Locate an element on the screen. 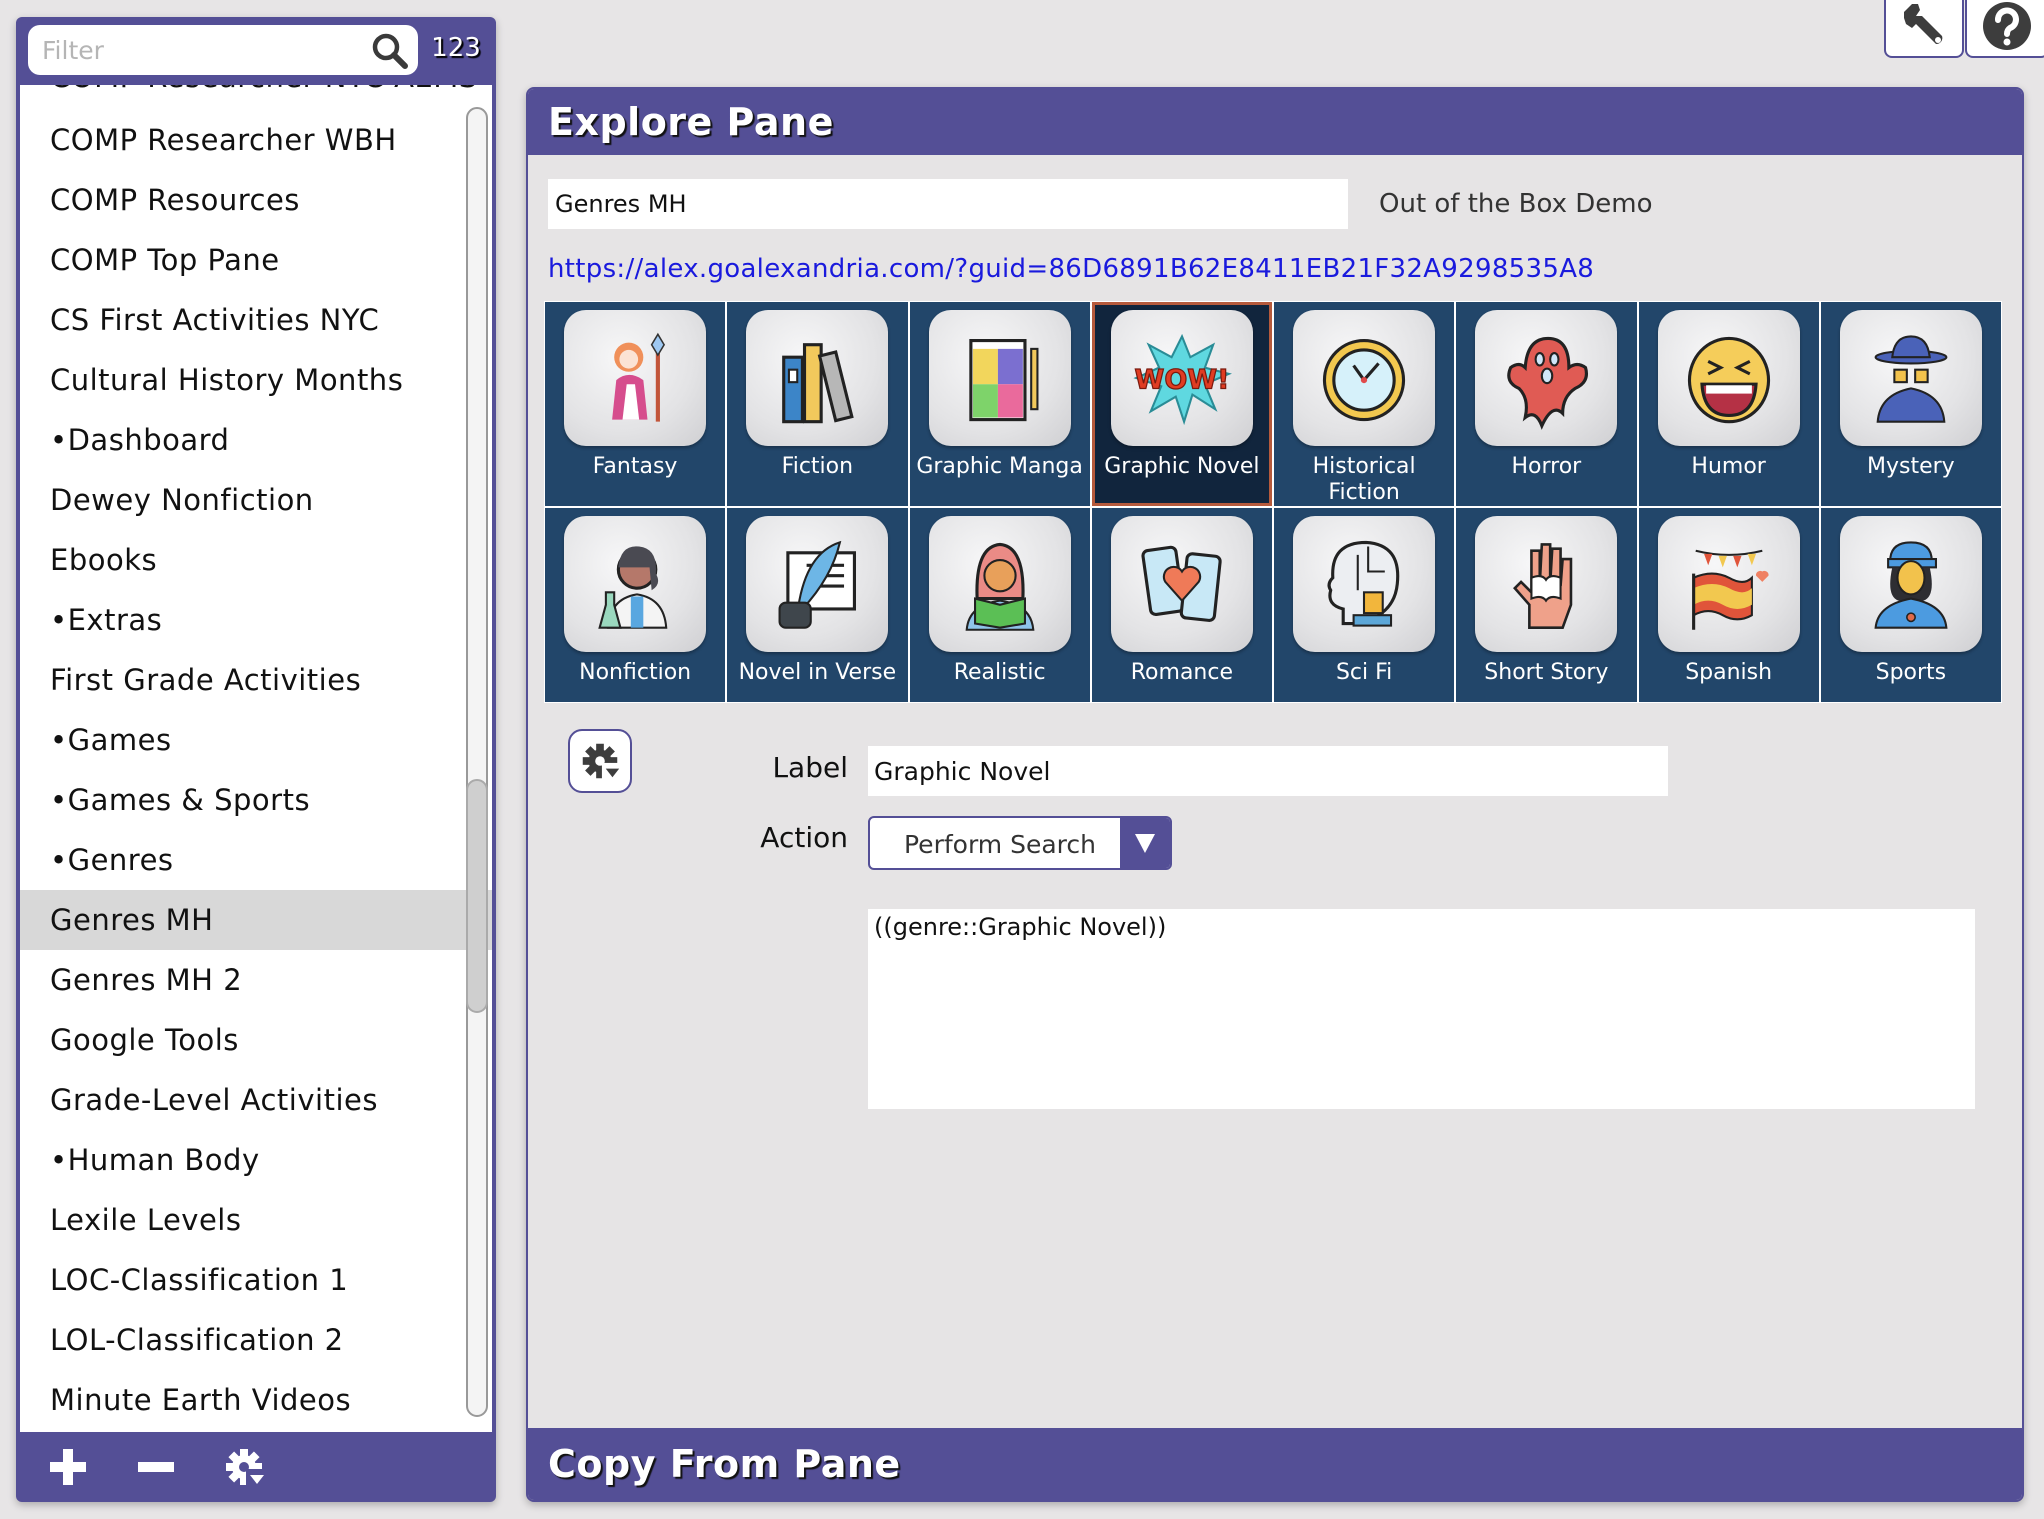  genre-tile-label: Graphic Novel is located at coordinates (1182, 466).